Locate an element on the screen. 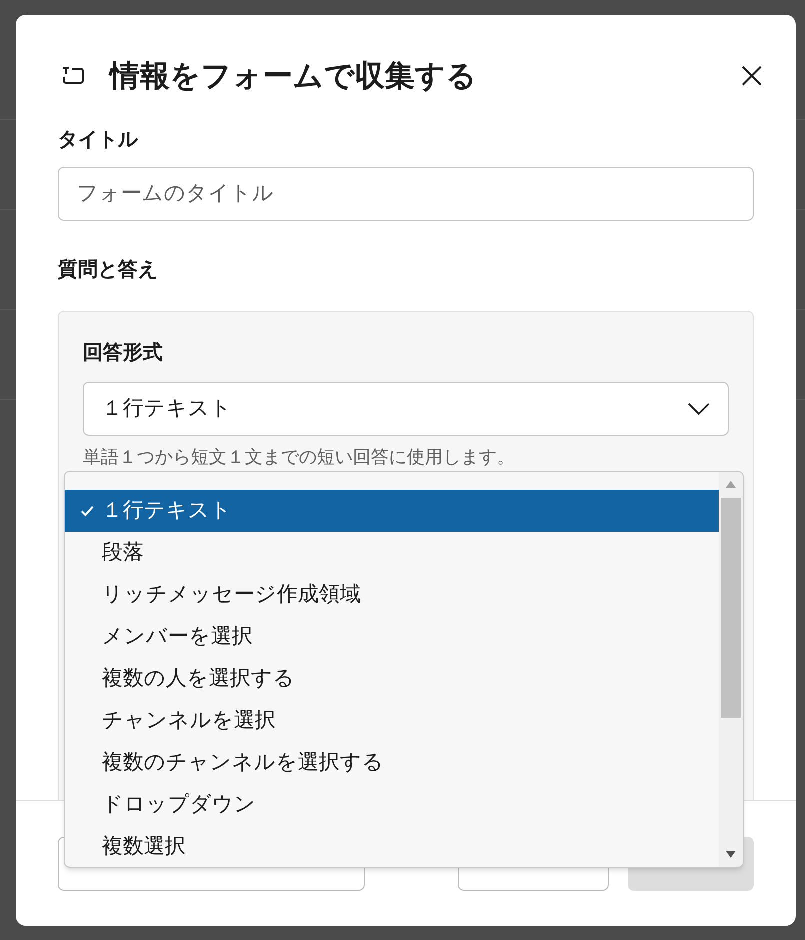 This screenshot has width=805, height=940. dialog-title: 情報をフォームで収集する is located at coordinates (293, 76).